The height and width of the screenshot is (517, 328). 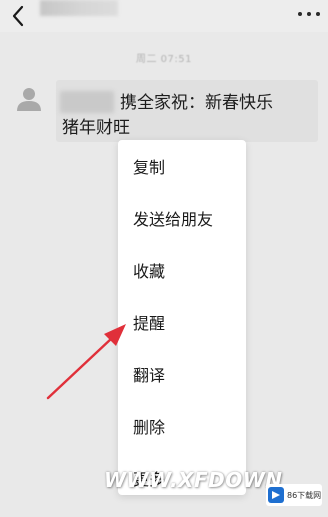 I want to click on top-bar, so click(x=164, y=16).